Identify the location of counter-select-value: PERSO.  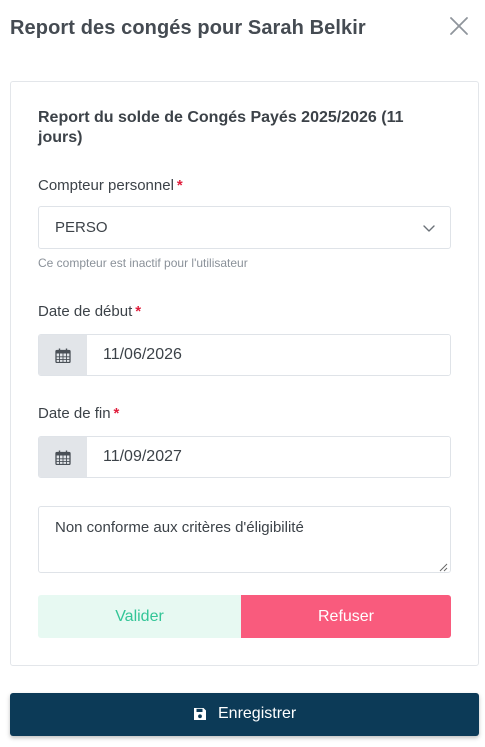
(81, 227).